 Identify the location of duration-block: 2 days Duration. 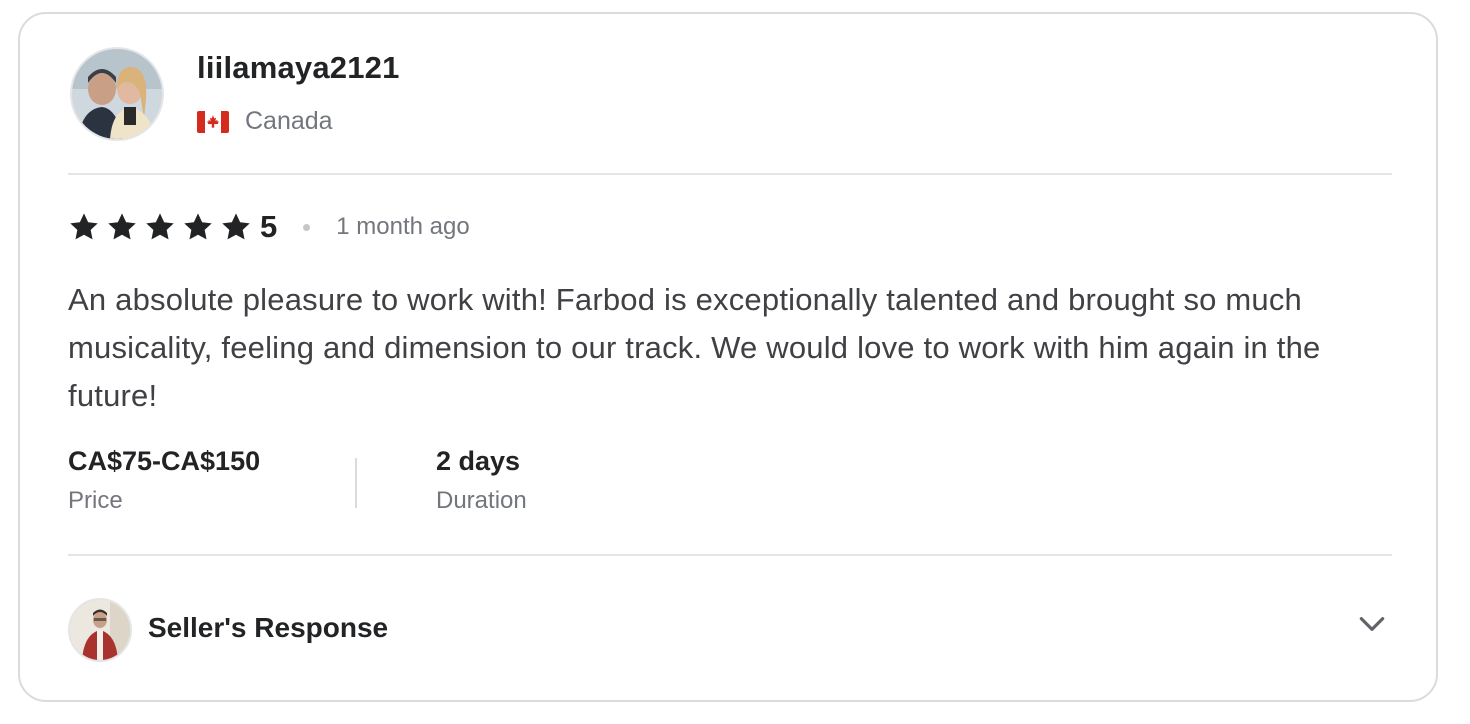
(481, 480).